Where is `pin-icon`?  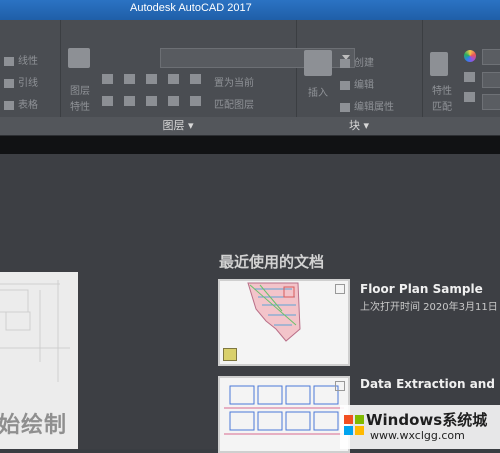 pin-icon is located at coordinates (340, 289).